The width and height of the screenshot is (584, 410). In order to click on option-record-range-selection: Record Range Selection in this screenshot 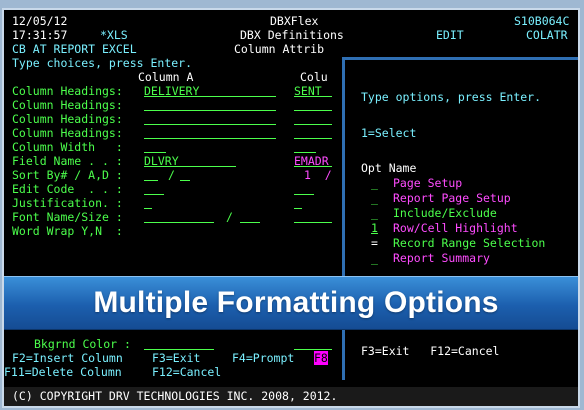, I will do `click(469, 243)`.